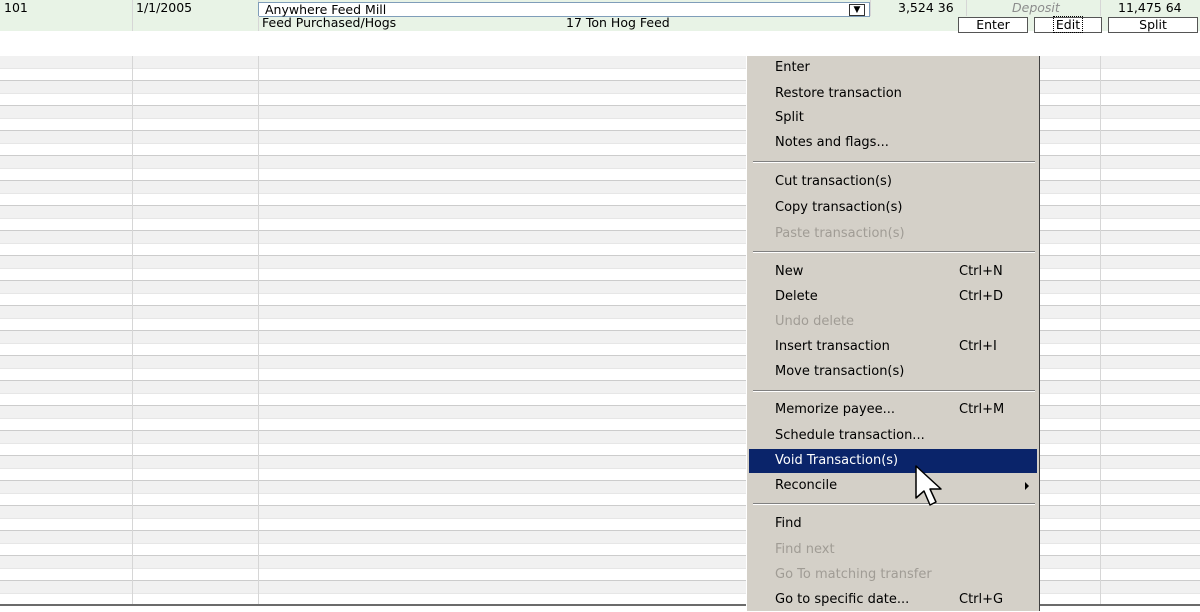  I want to click on edit-button: Edit, so click(1068, 24).